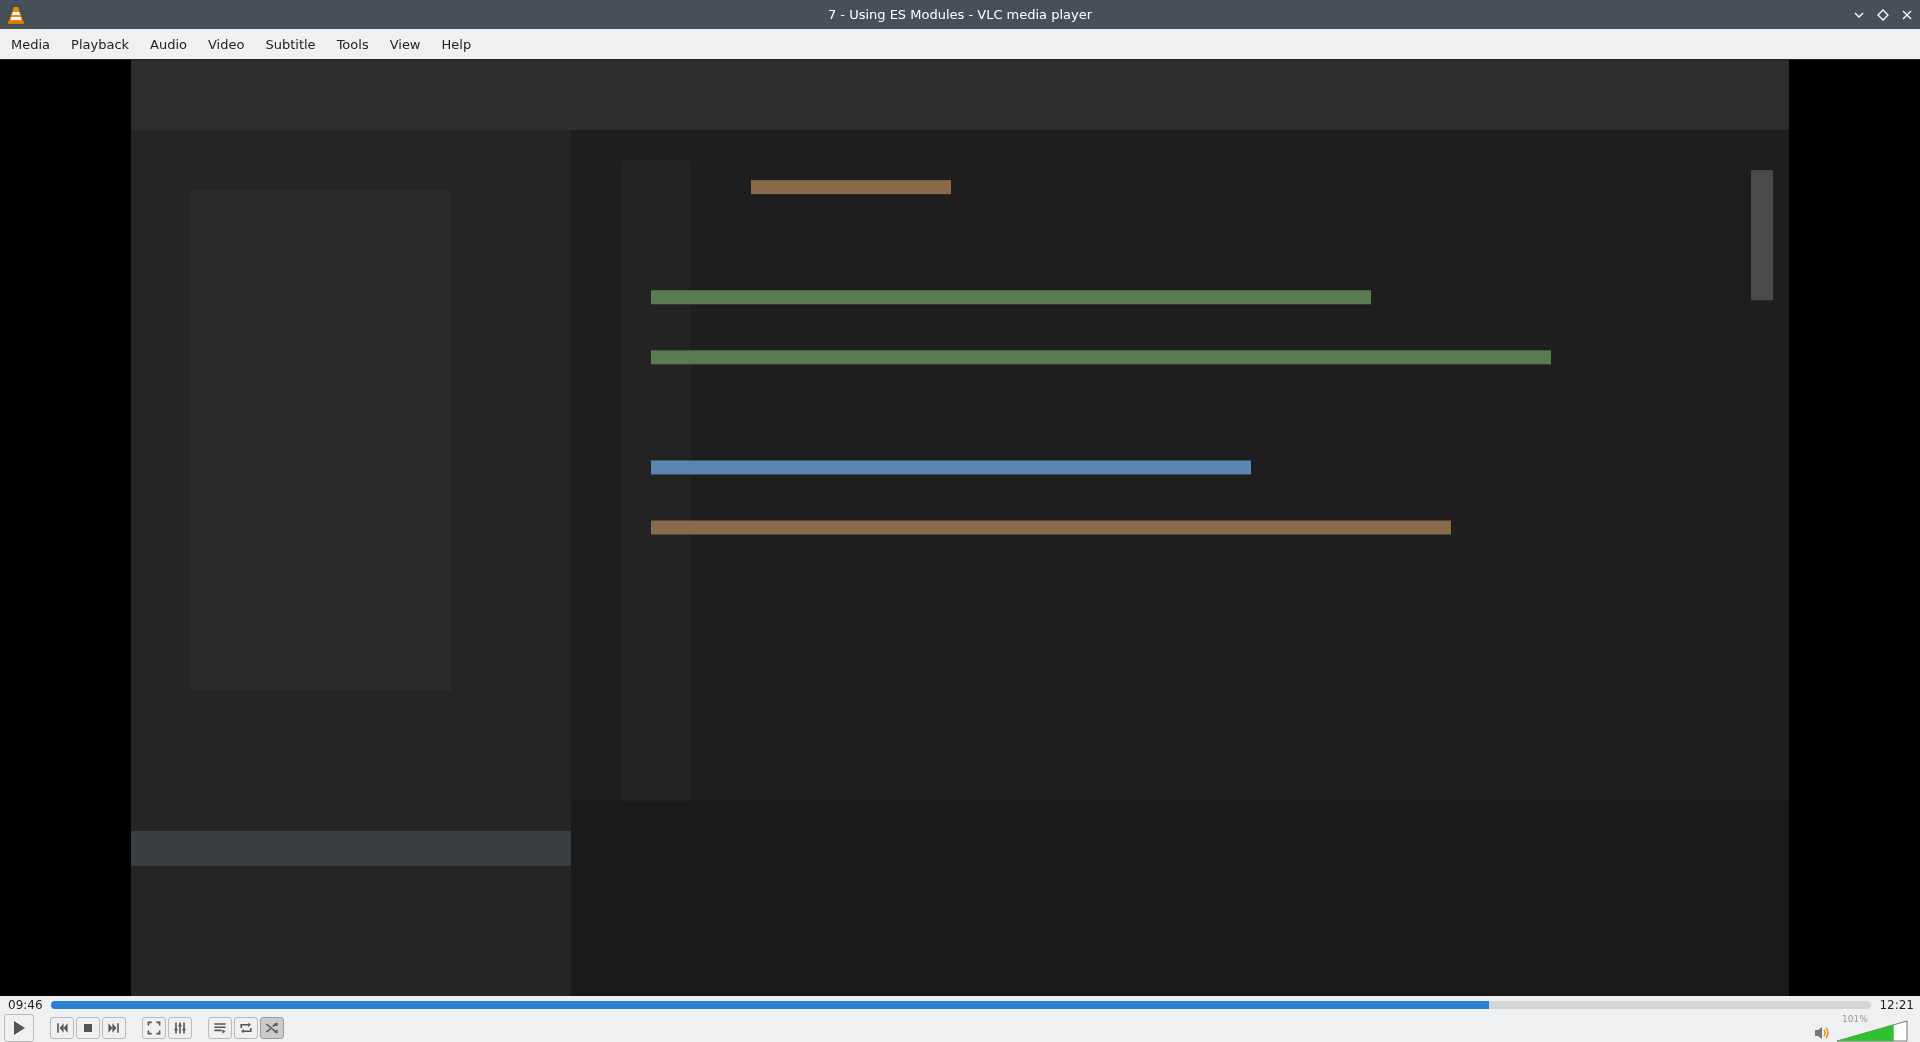 This screenshot has height=1042, width=1920. I want to click on playlist-button, so click(220, 1027).